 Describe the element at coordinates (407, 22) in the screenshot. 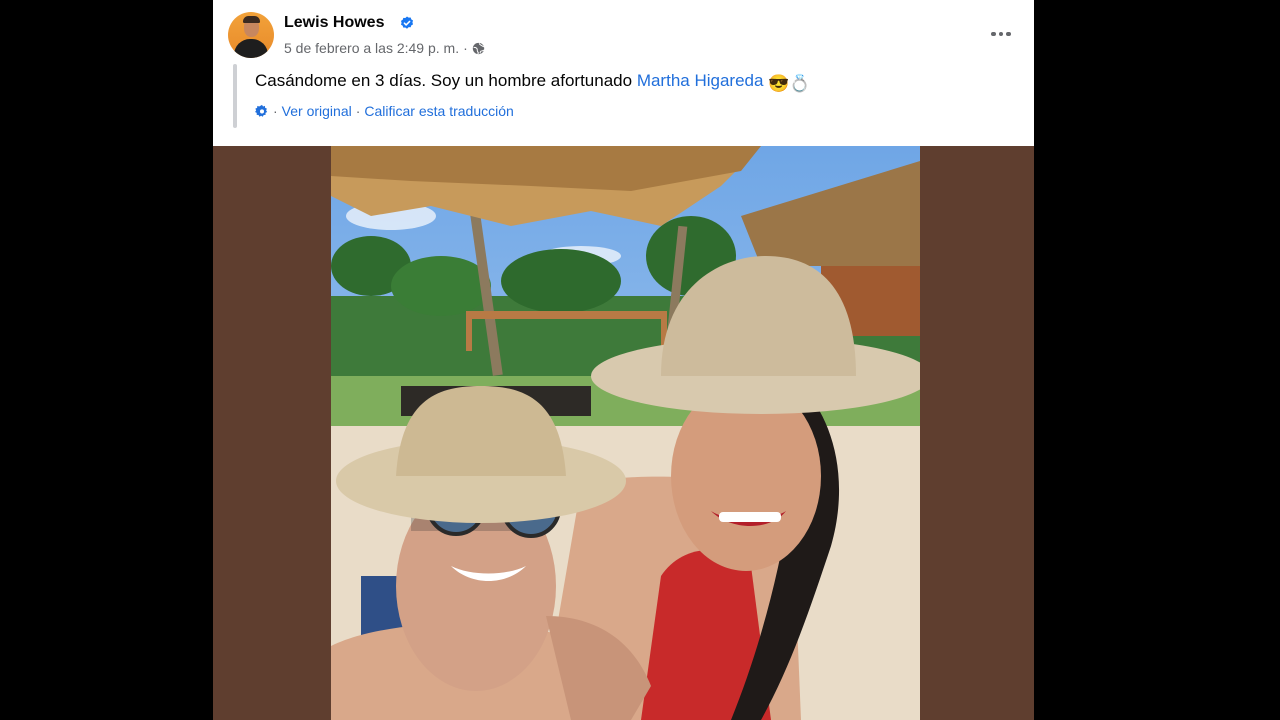

I see `verified-badge-icon` at that location.